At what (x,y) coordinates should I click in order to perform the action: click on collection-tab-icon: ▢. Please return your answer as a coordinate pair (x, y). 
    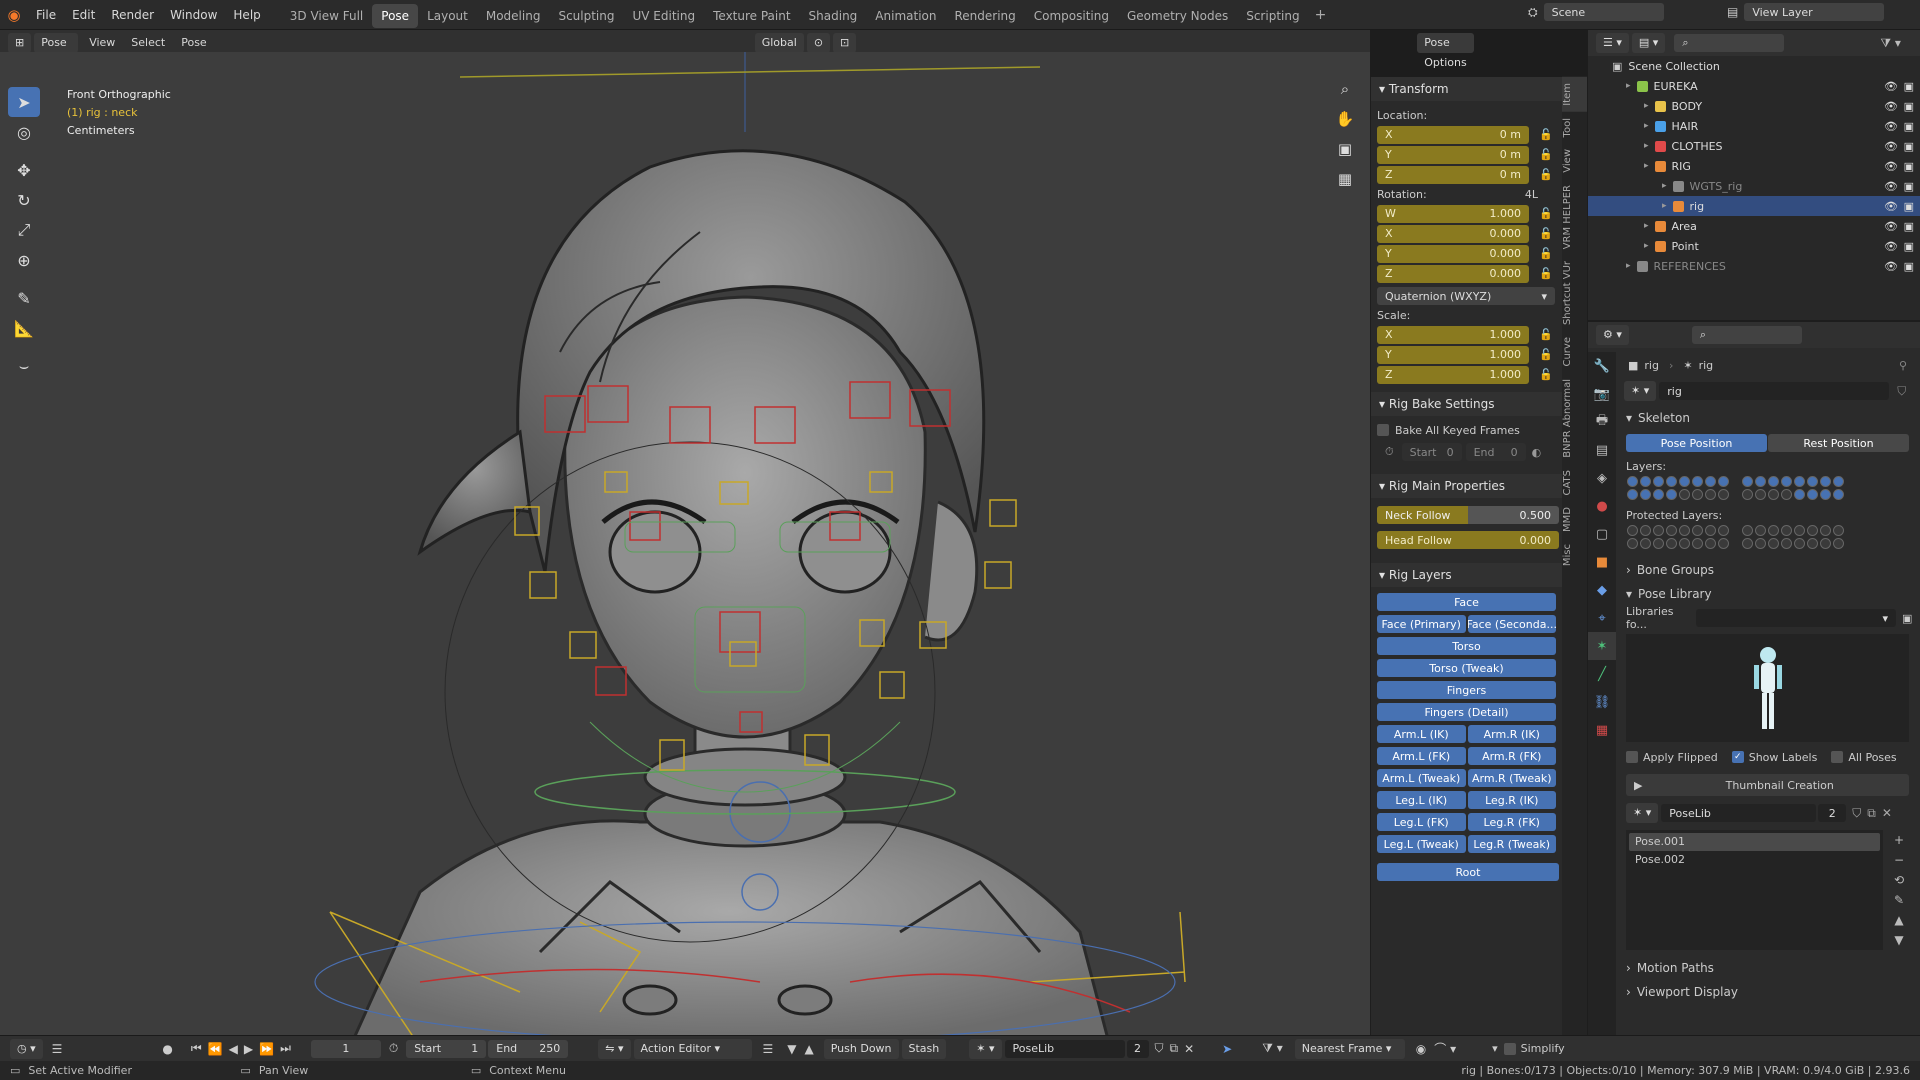
    Looking at the image, I should click on (1602, 534).